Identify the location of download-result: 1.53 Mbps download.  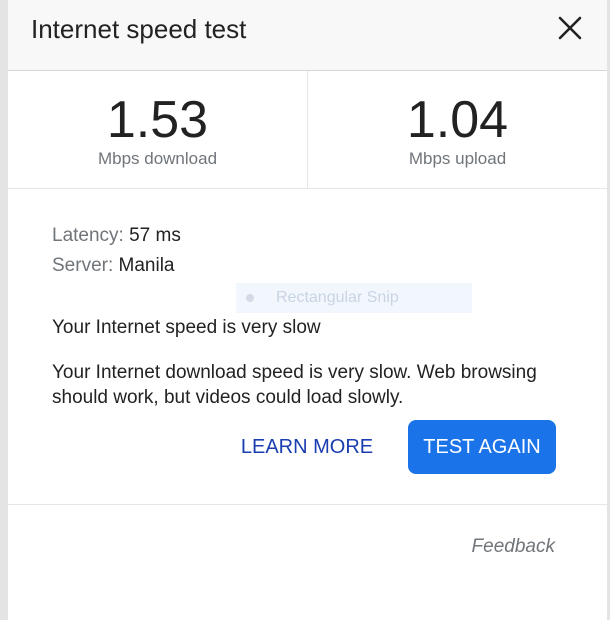
(158, 129).